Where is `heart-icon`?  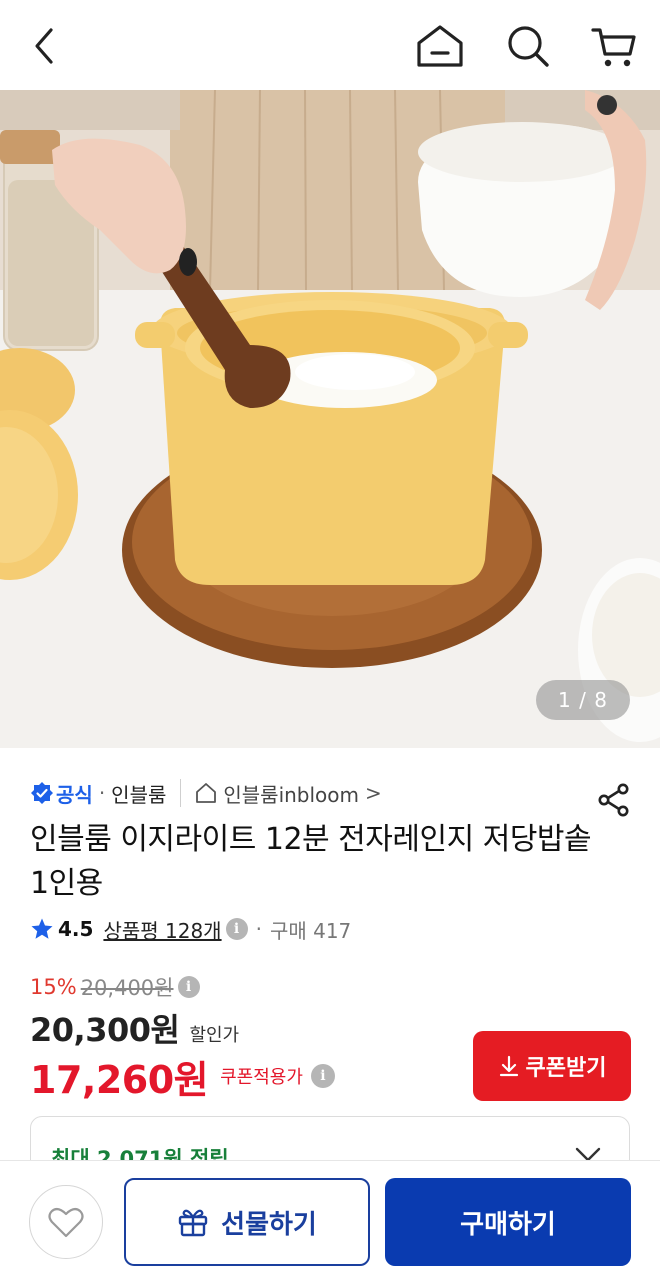 heart-icon is located at coordinates (66, 1222).